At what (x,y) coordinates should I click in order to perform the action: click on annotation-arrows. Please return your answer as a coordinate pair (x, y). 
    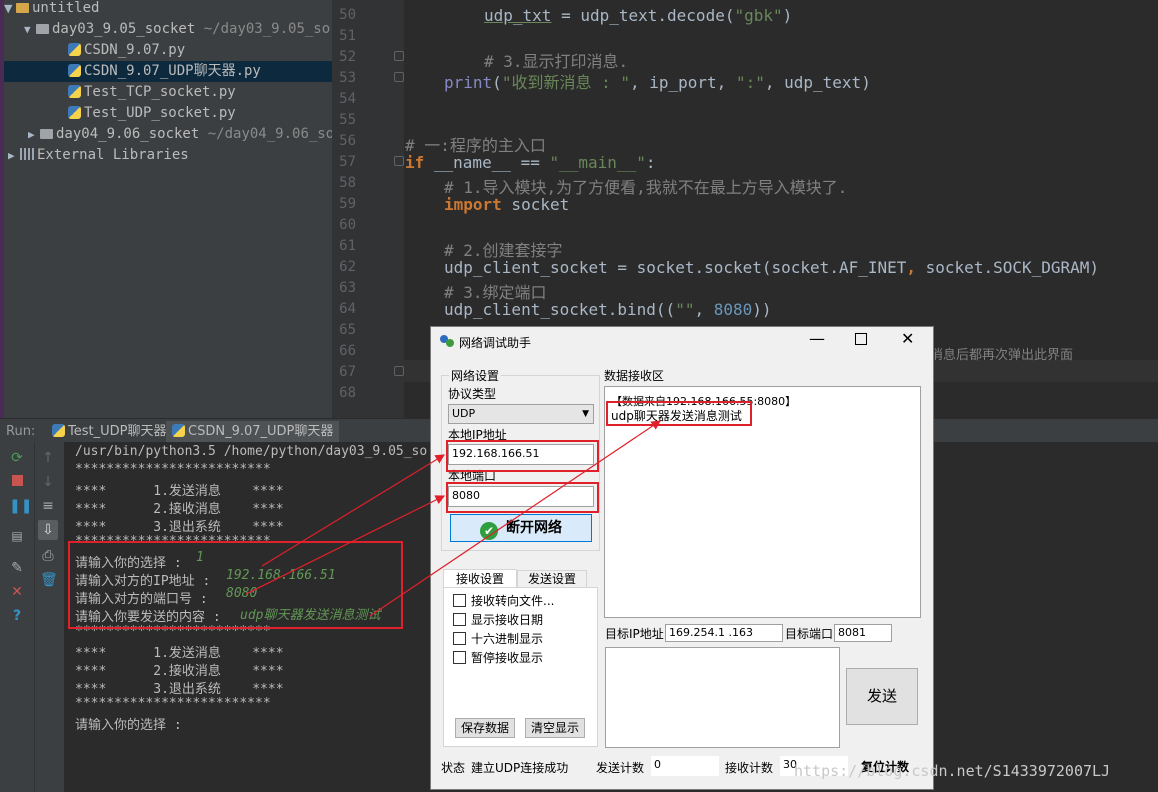
    Looking at the image, I should click on (453, 518).